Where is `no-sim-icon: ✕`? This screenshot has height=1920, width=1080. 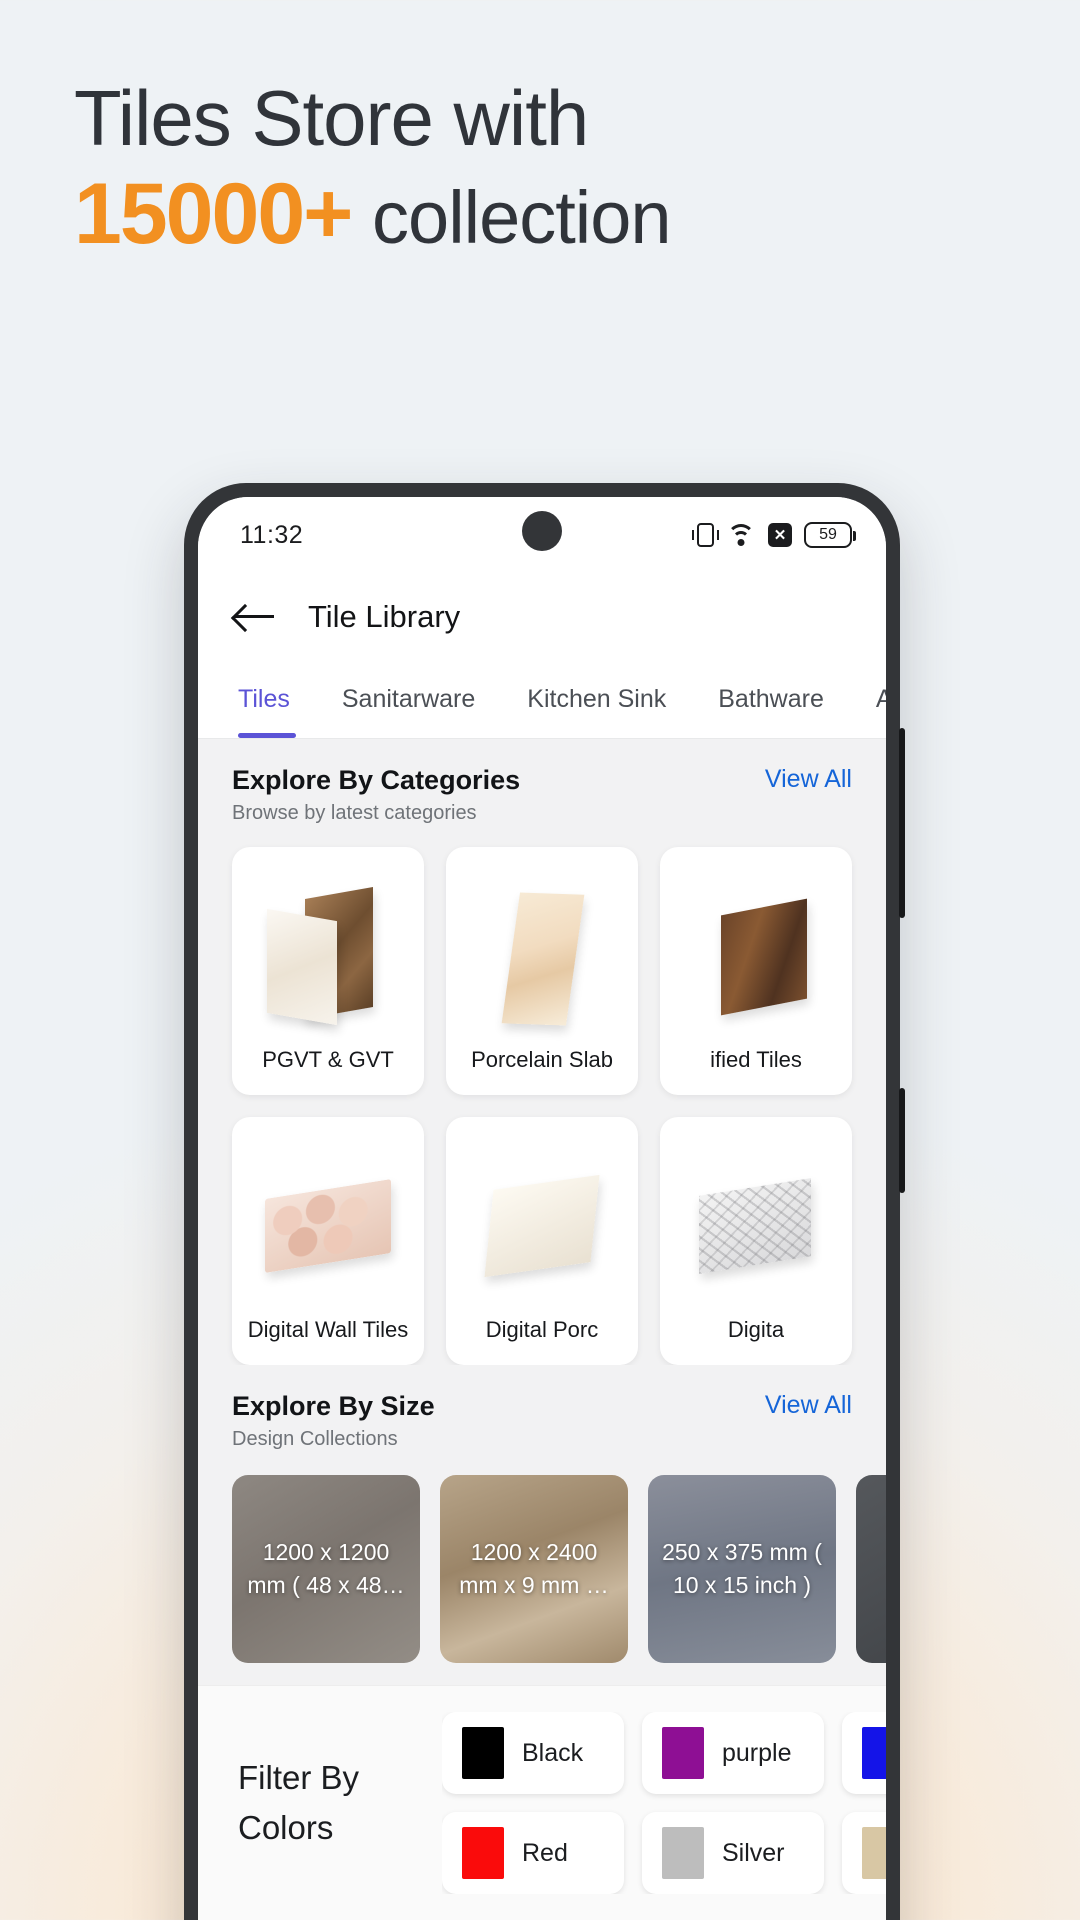 no-sim-icon: ✕ is located at coordinates (780, 535).